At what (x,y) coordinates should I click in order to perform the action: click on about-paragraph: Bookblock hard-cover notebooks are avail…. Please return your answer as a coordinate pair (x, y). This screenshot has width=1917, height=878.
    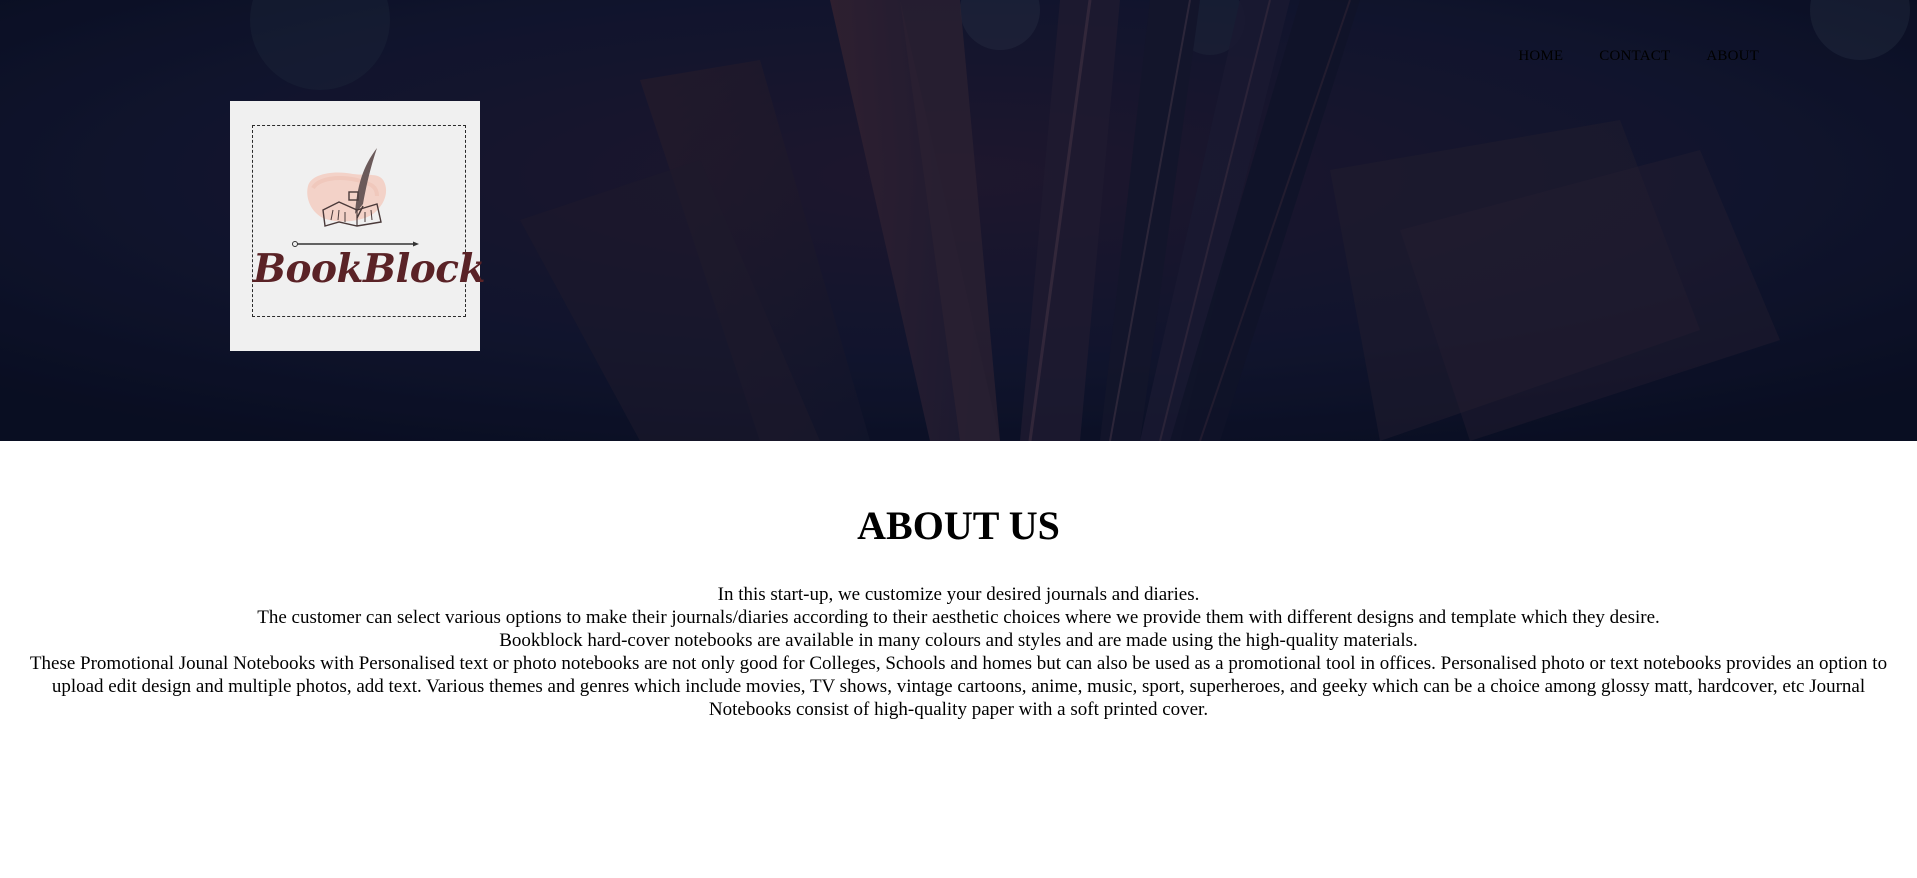
    Looking at the image, I should click on (958, 640).